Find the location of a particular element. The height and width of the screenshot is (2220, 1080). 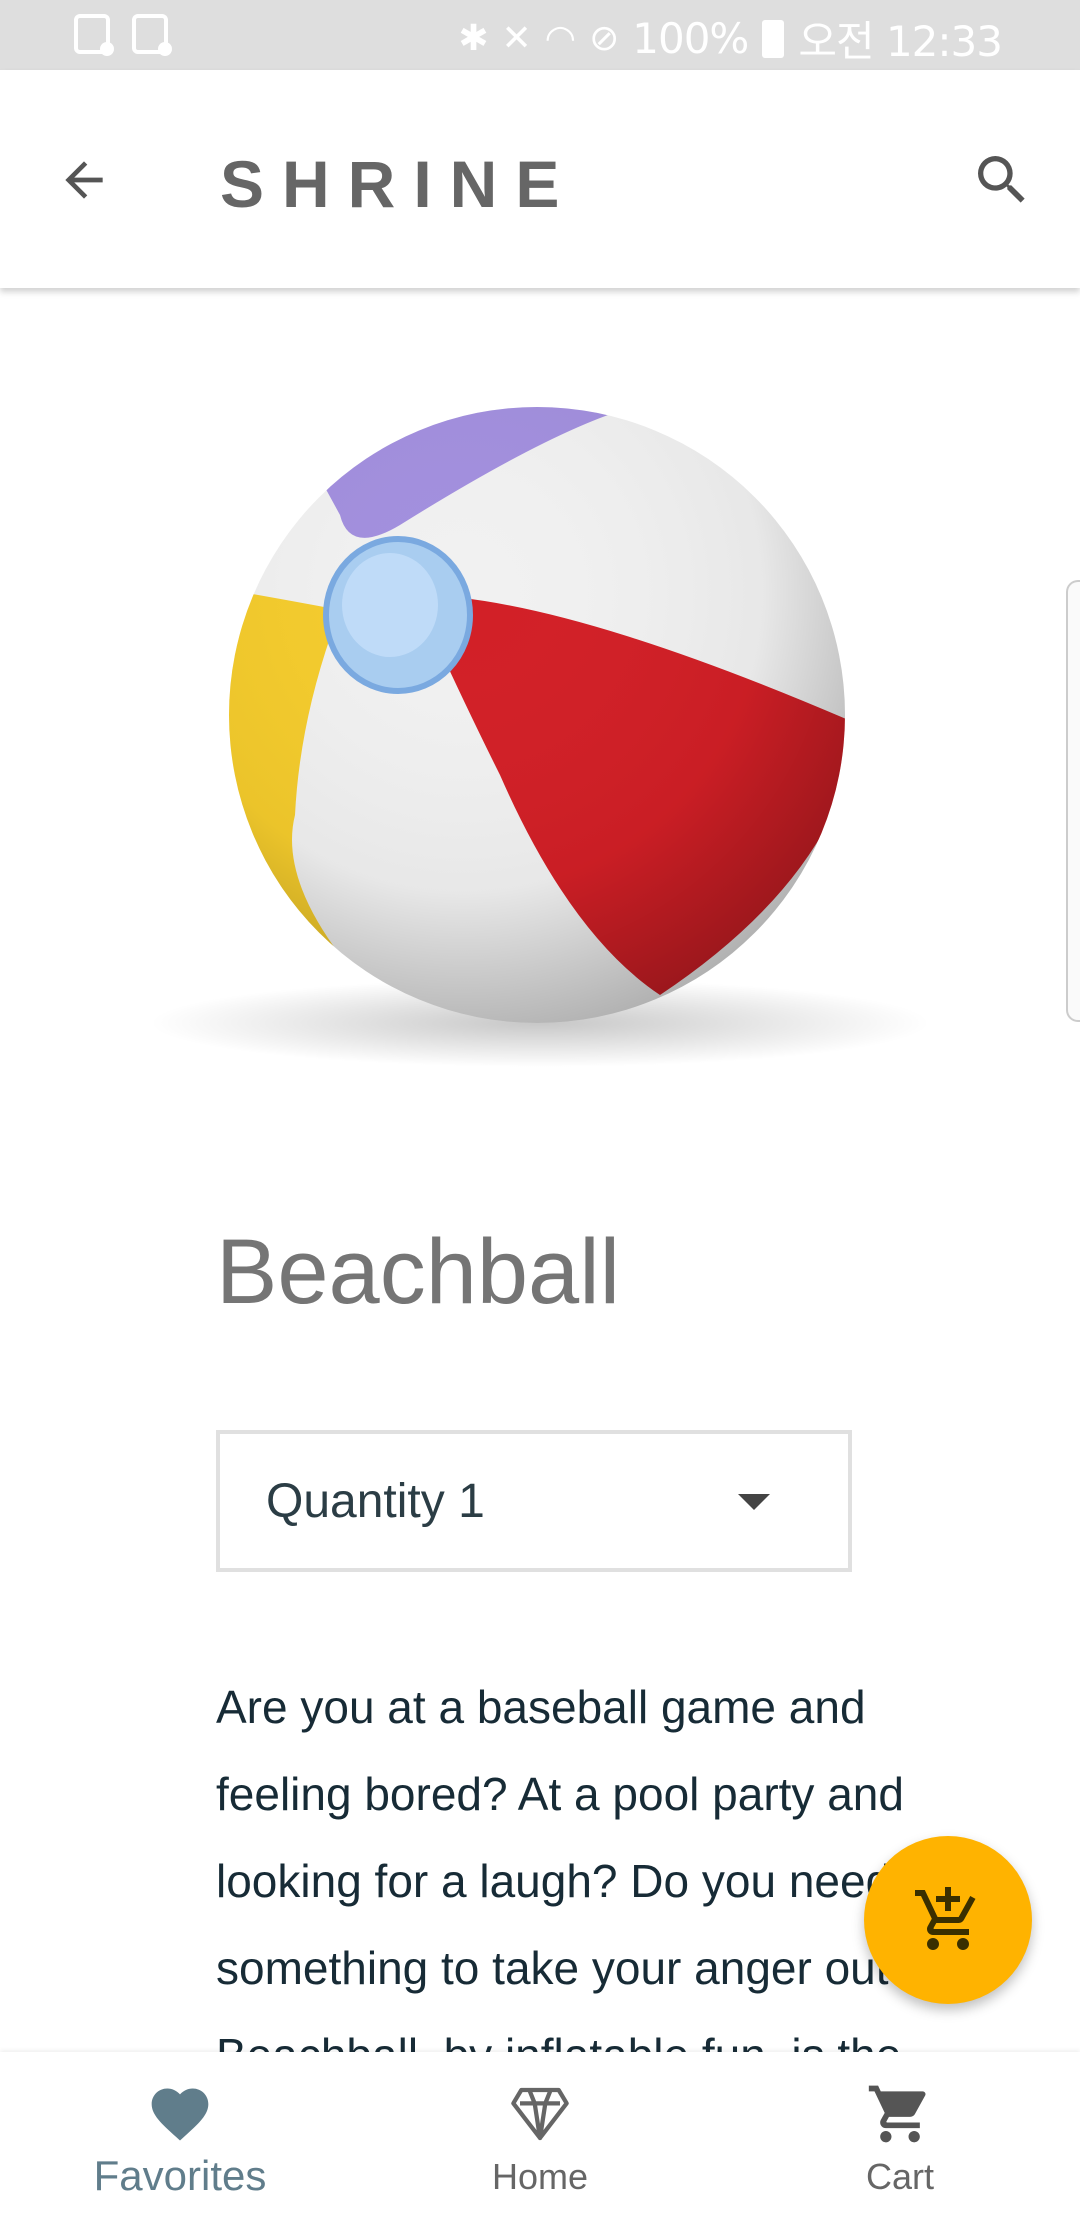

battery-percent: 100% is located at coordinates (690, 38).